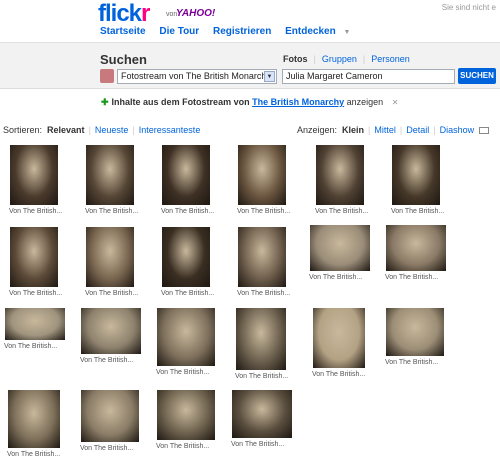 This screenshot has height=468, width=500. Describe the element at coordinates (368, 76) in the screenshot. I see `search-input: Julia Margaret Cameron` at that location.